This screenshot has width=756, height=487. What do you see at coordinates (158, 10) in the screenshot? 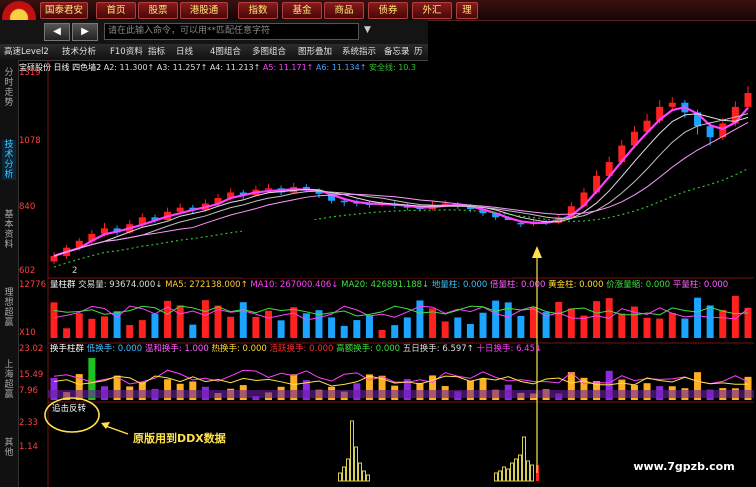
I see `nav-stocks: 股票` at bounding box center [158, 10].